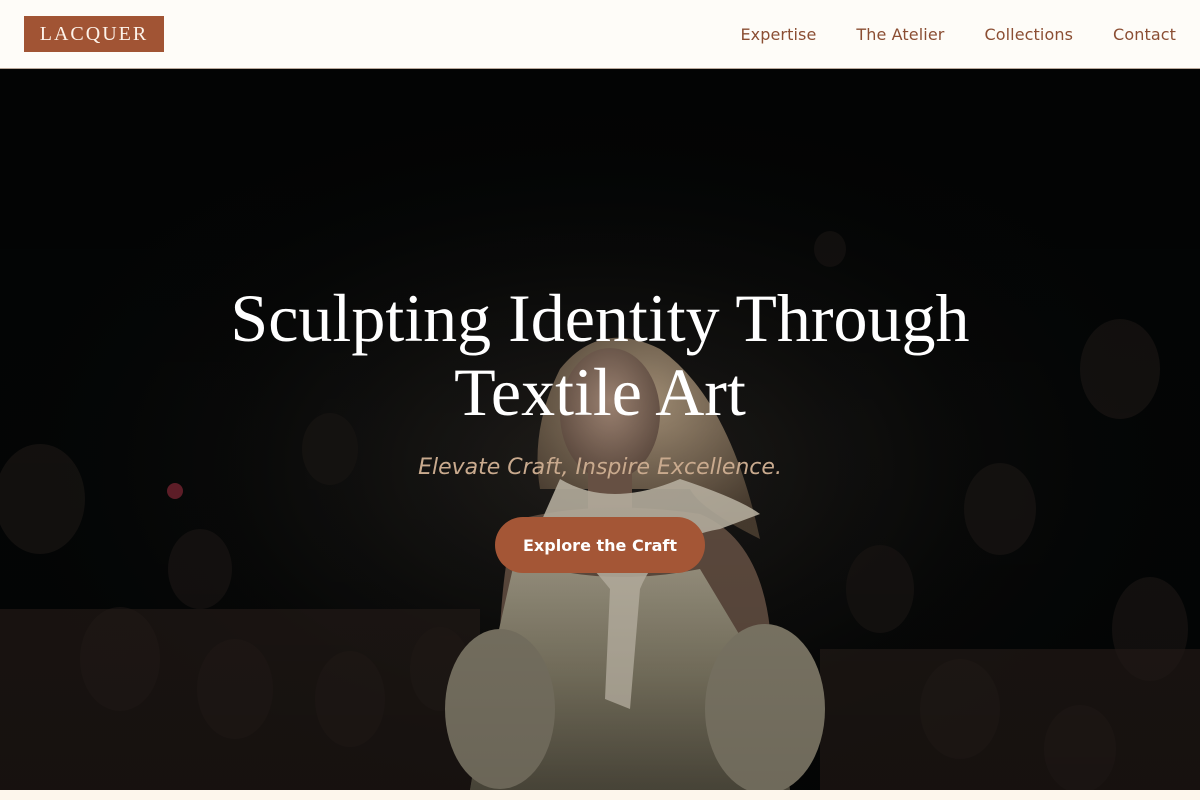  I want to click on nav-link-expertise: Expertise, so click(778, 34).